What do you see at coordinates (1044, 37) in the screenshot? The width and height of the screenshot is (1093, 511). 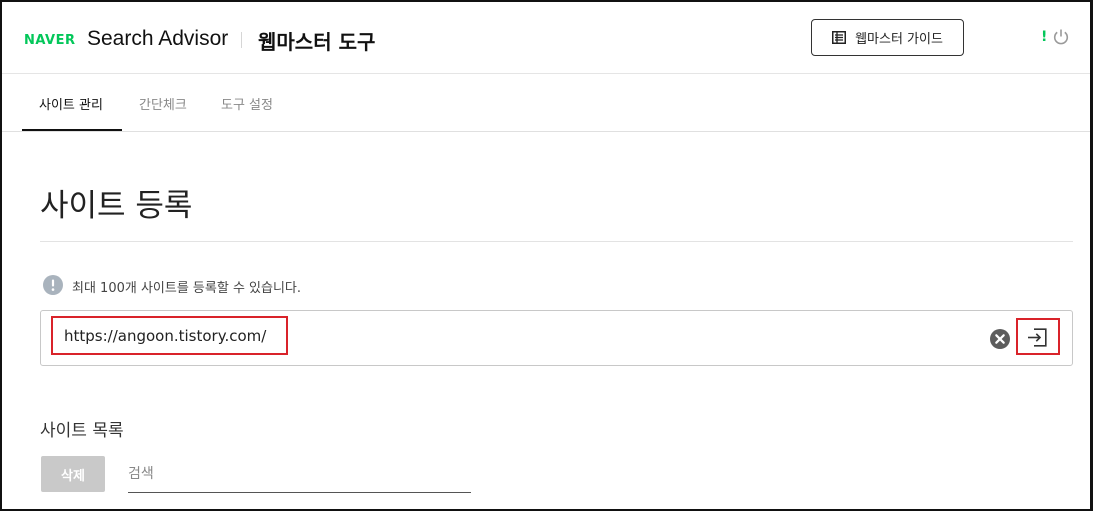 I see `notice-indicator: !` at bounding box center [1044, 37].